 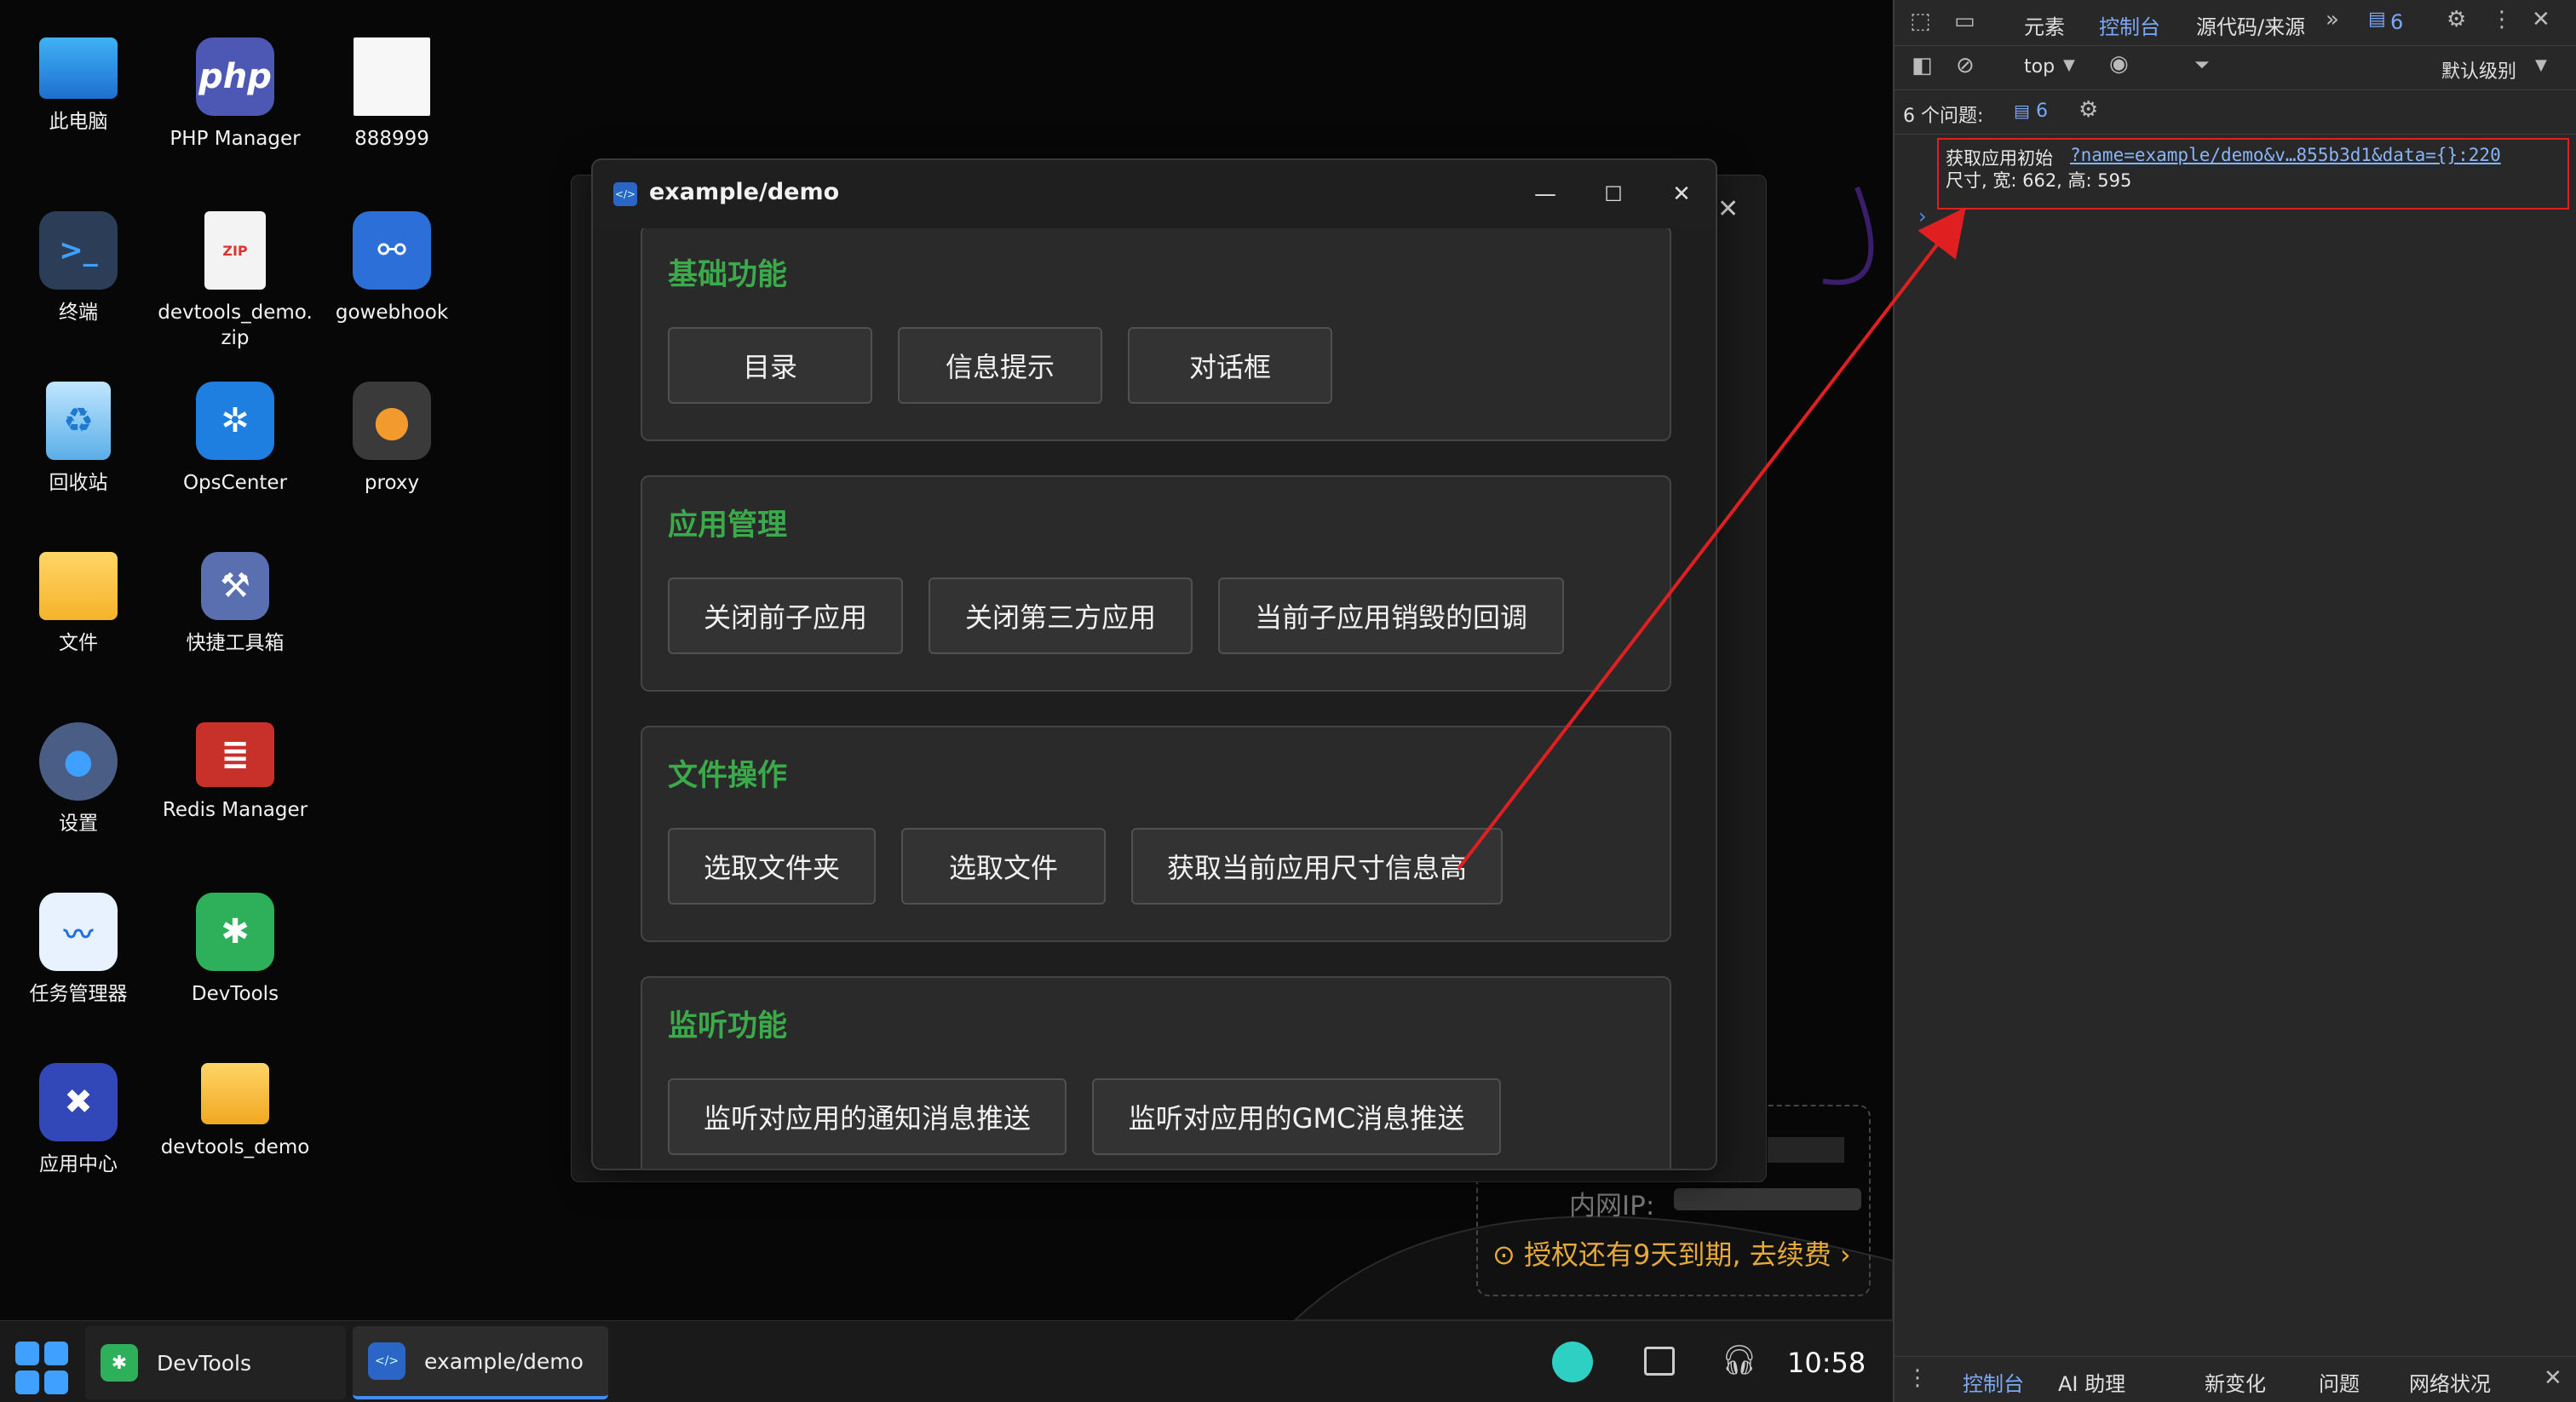 I want to click on close-sub-app-button: 关闭前子应用, so click(x=786, y=615).